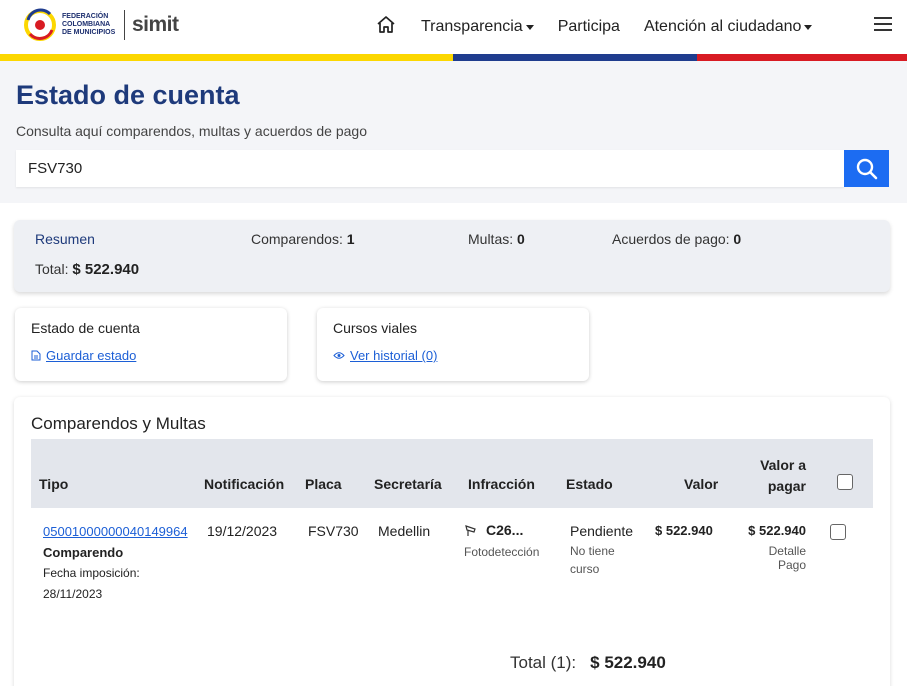 This screenshot has height=686, width=907. Describe the element at coordinates (496, 239) in the screenshot. I see `summary-multas: Multas: 0` at that location.